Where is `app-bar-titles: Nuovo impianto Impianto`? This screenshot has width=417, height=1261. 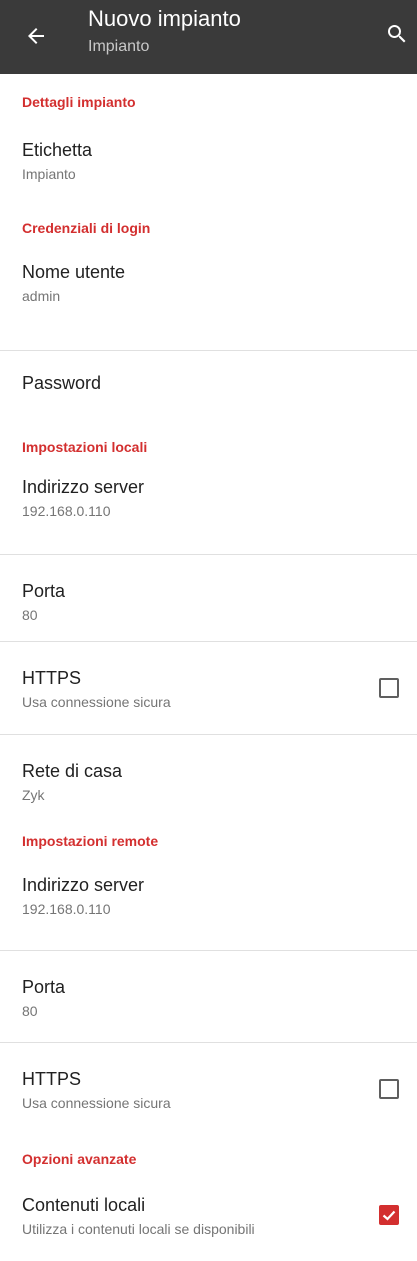
app-bar-titles: Nuovo impianto Impianto is located at coordinates (164, 31).